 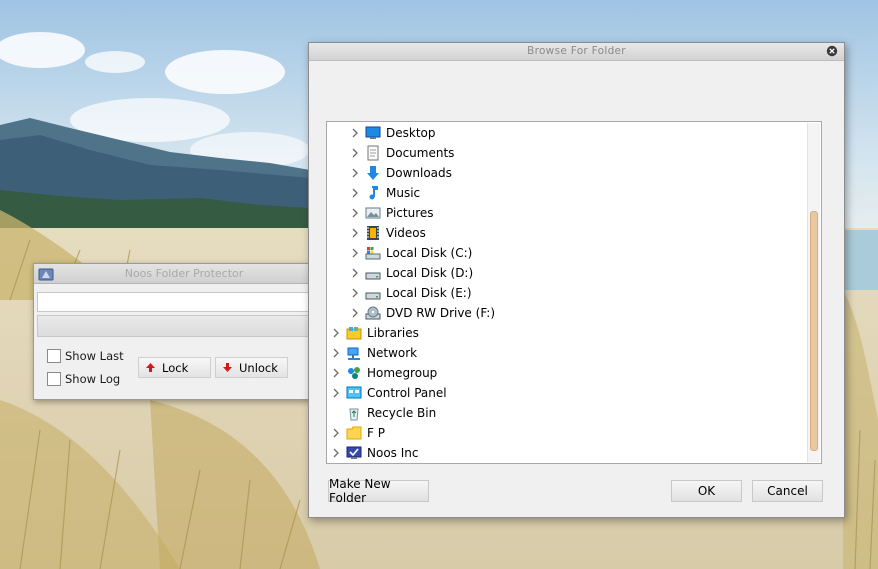 I want to click on tree-item-label: Videos, so click(x=406, y=233).